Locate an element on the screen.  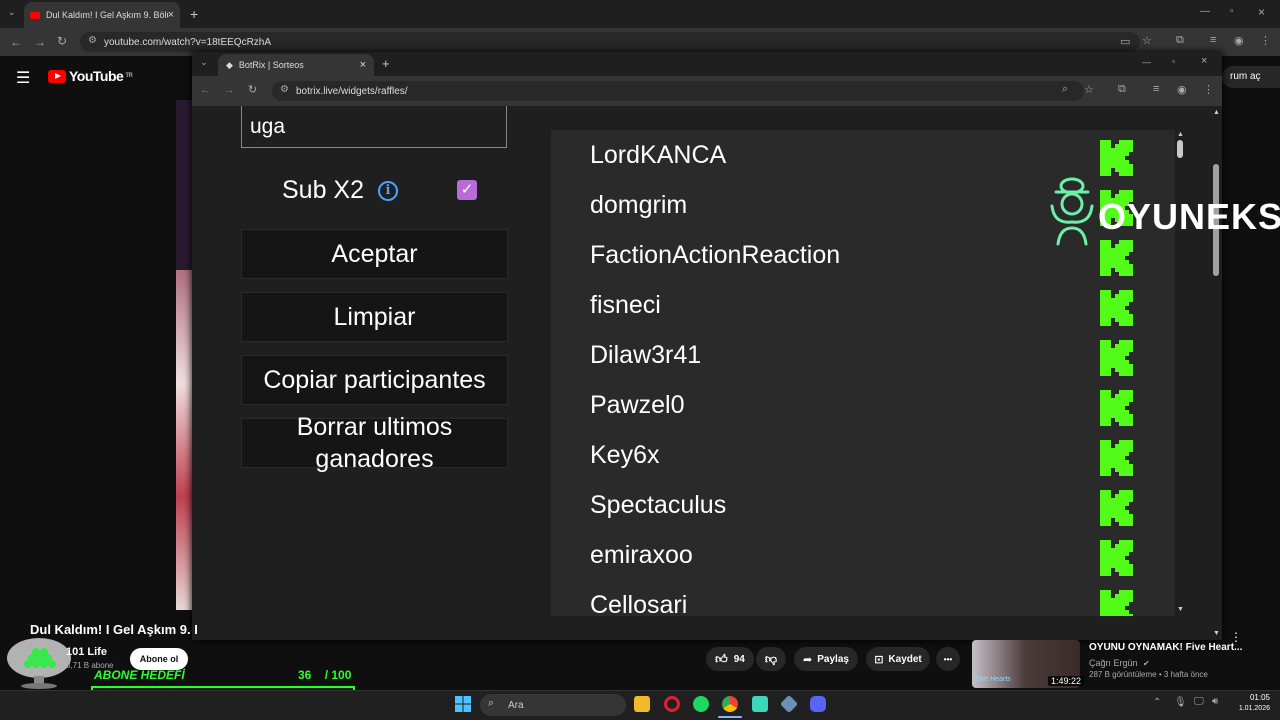
inner-menu-dots-icon: ⋮ is located at coordinates (1208, 89).